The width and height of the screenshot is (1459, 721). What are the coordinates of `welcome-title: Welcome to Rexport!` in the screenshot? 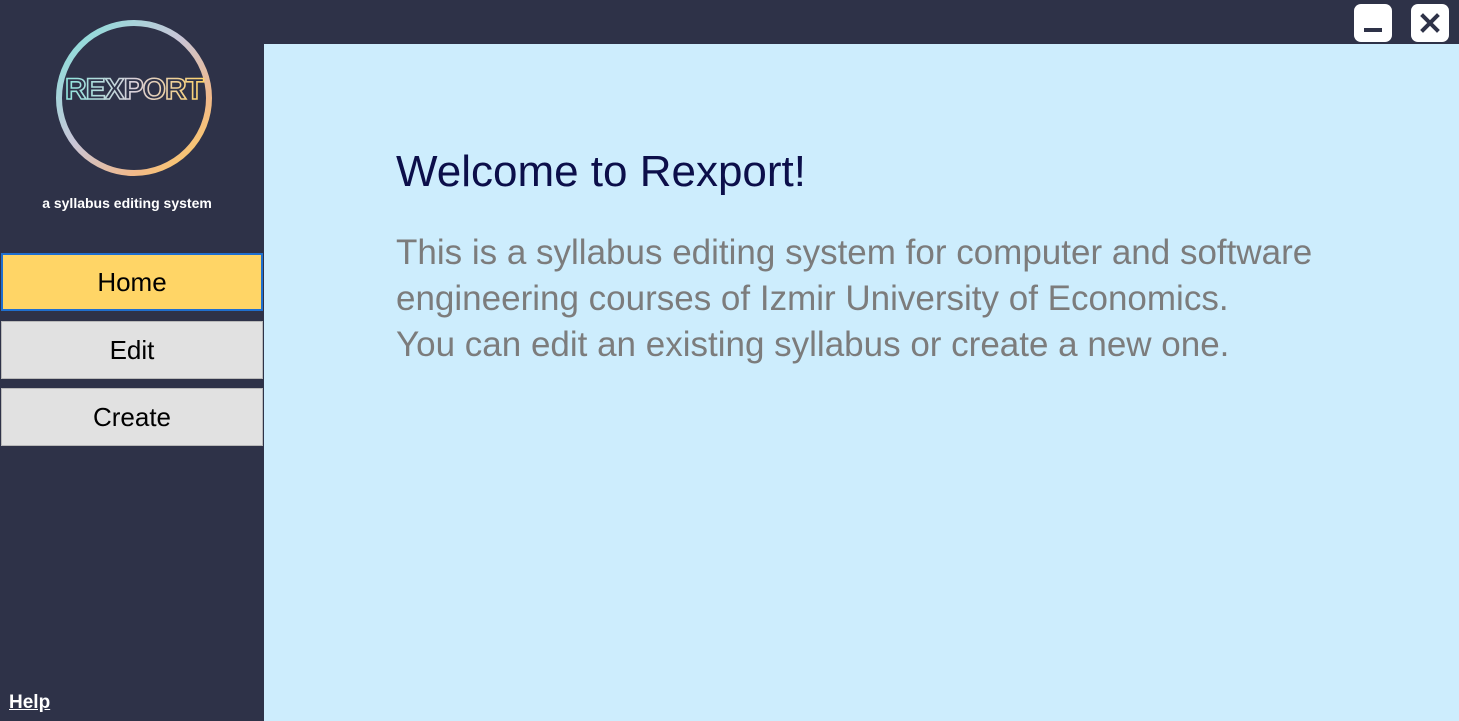 It's located at (601, 171).